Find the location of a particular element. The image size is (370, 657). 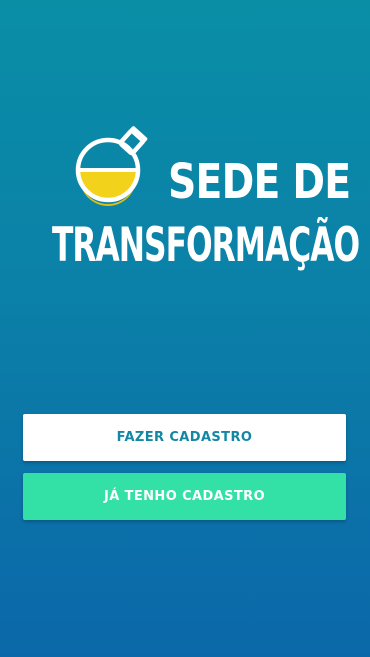

register-button: FAZER CADASTRO is located at coordinates (184, 437).